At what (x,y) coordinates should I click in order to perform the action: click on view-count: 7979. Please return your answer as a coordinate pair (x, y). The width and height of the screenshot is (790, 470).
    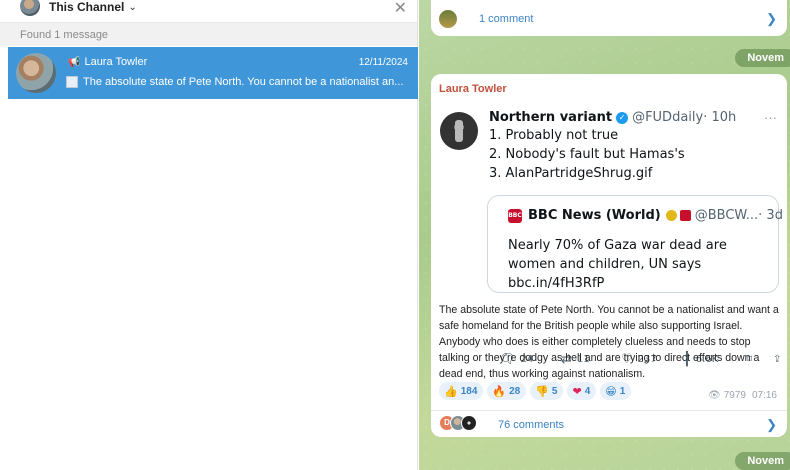
    Looking at the image, I should click on (734, 395).